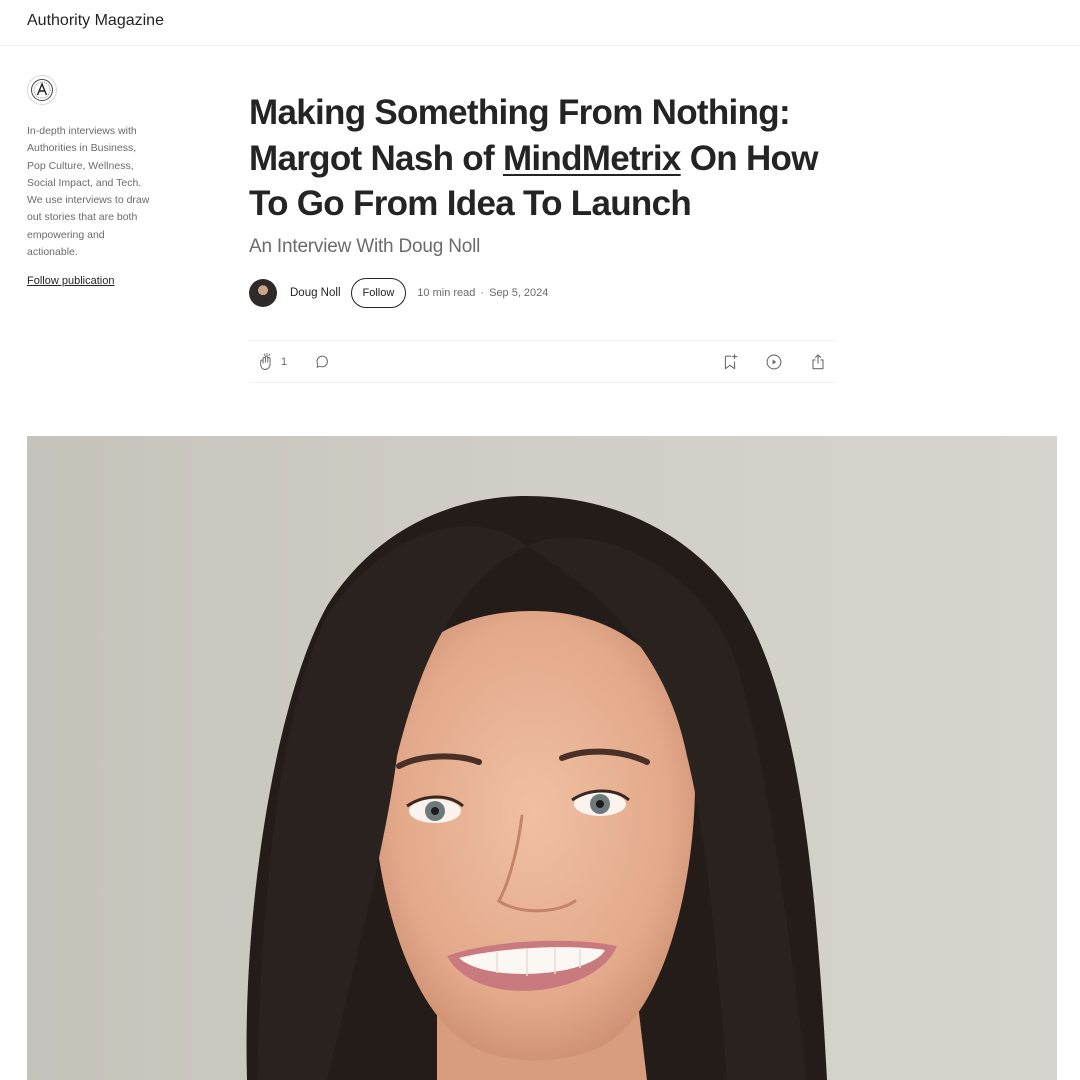  What do you see at coordinates (542, 361) in the screenshot?
I see `article-action-bar: 1` at bounding box center [542, 361].